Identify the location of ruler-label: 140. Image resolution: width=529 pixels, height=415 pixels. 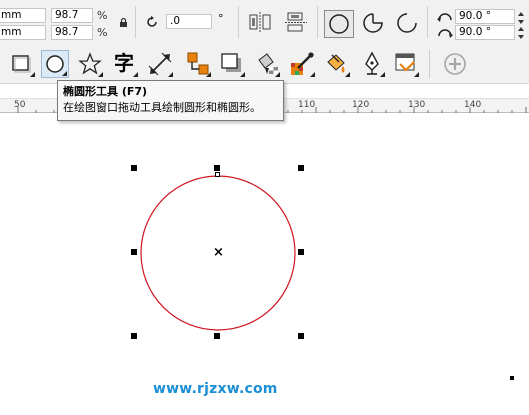
(473, 105).